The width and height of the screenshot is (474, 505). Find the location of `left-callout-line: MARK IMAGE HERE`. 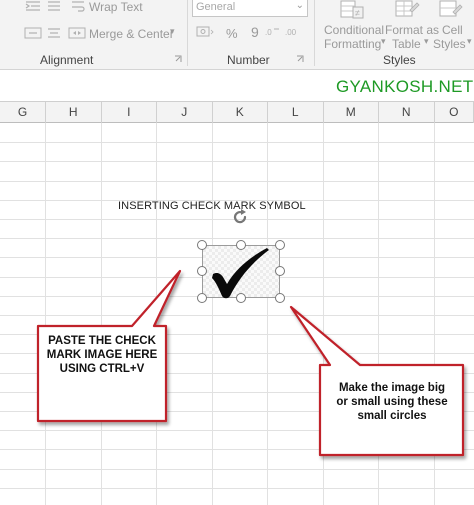

left-callout-line: MARK IMAGE HERE is located at coordinates (102, 355).